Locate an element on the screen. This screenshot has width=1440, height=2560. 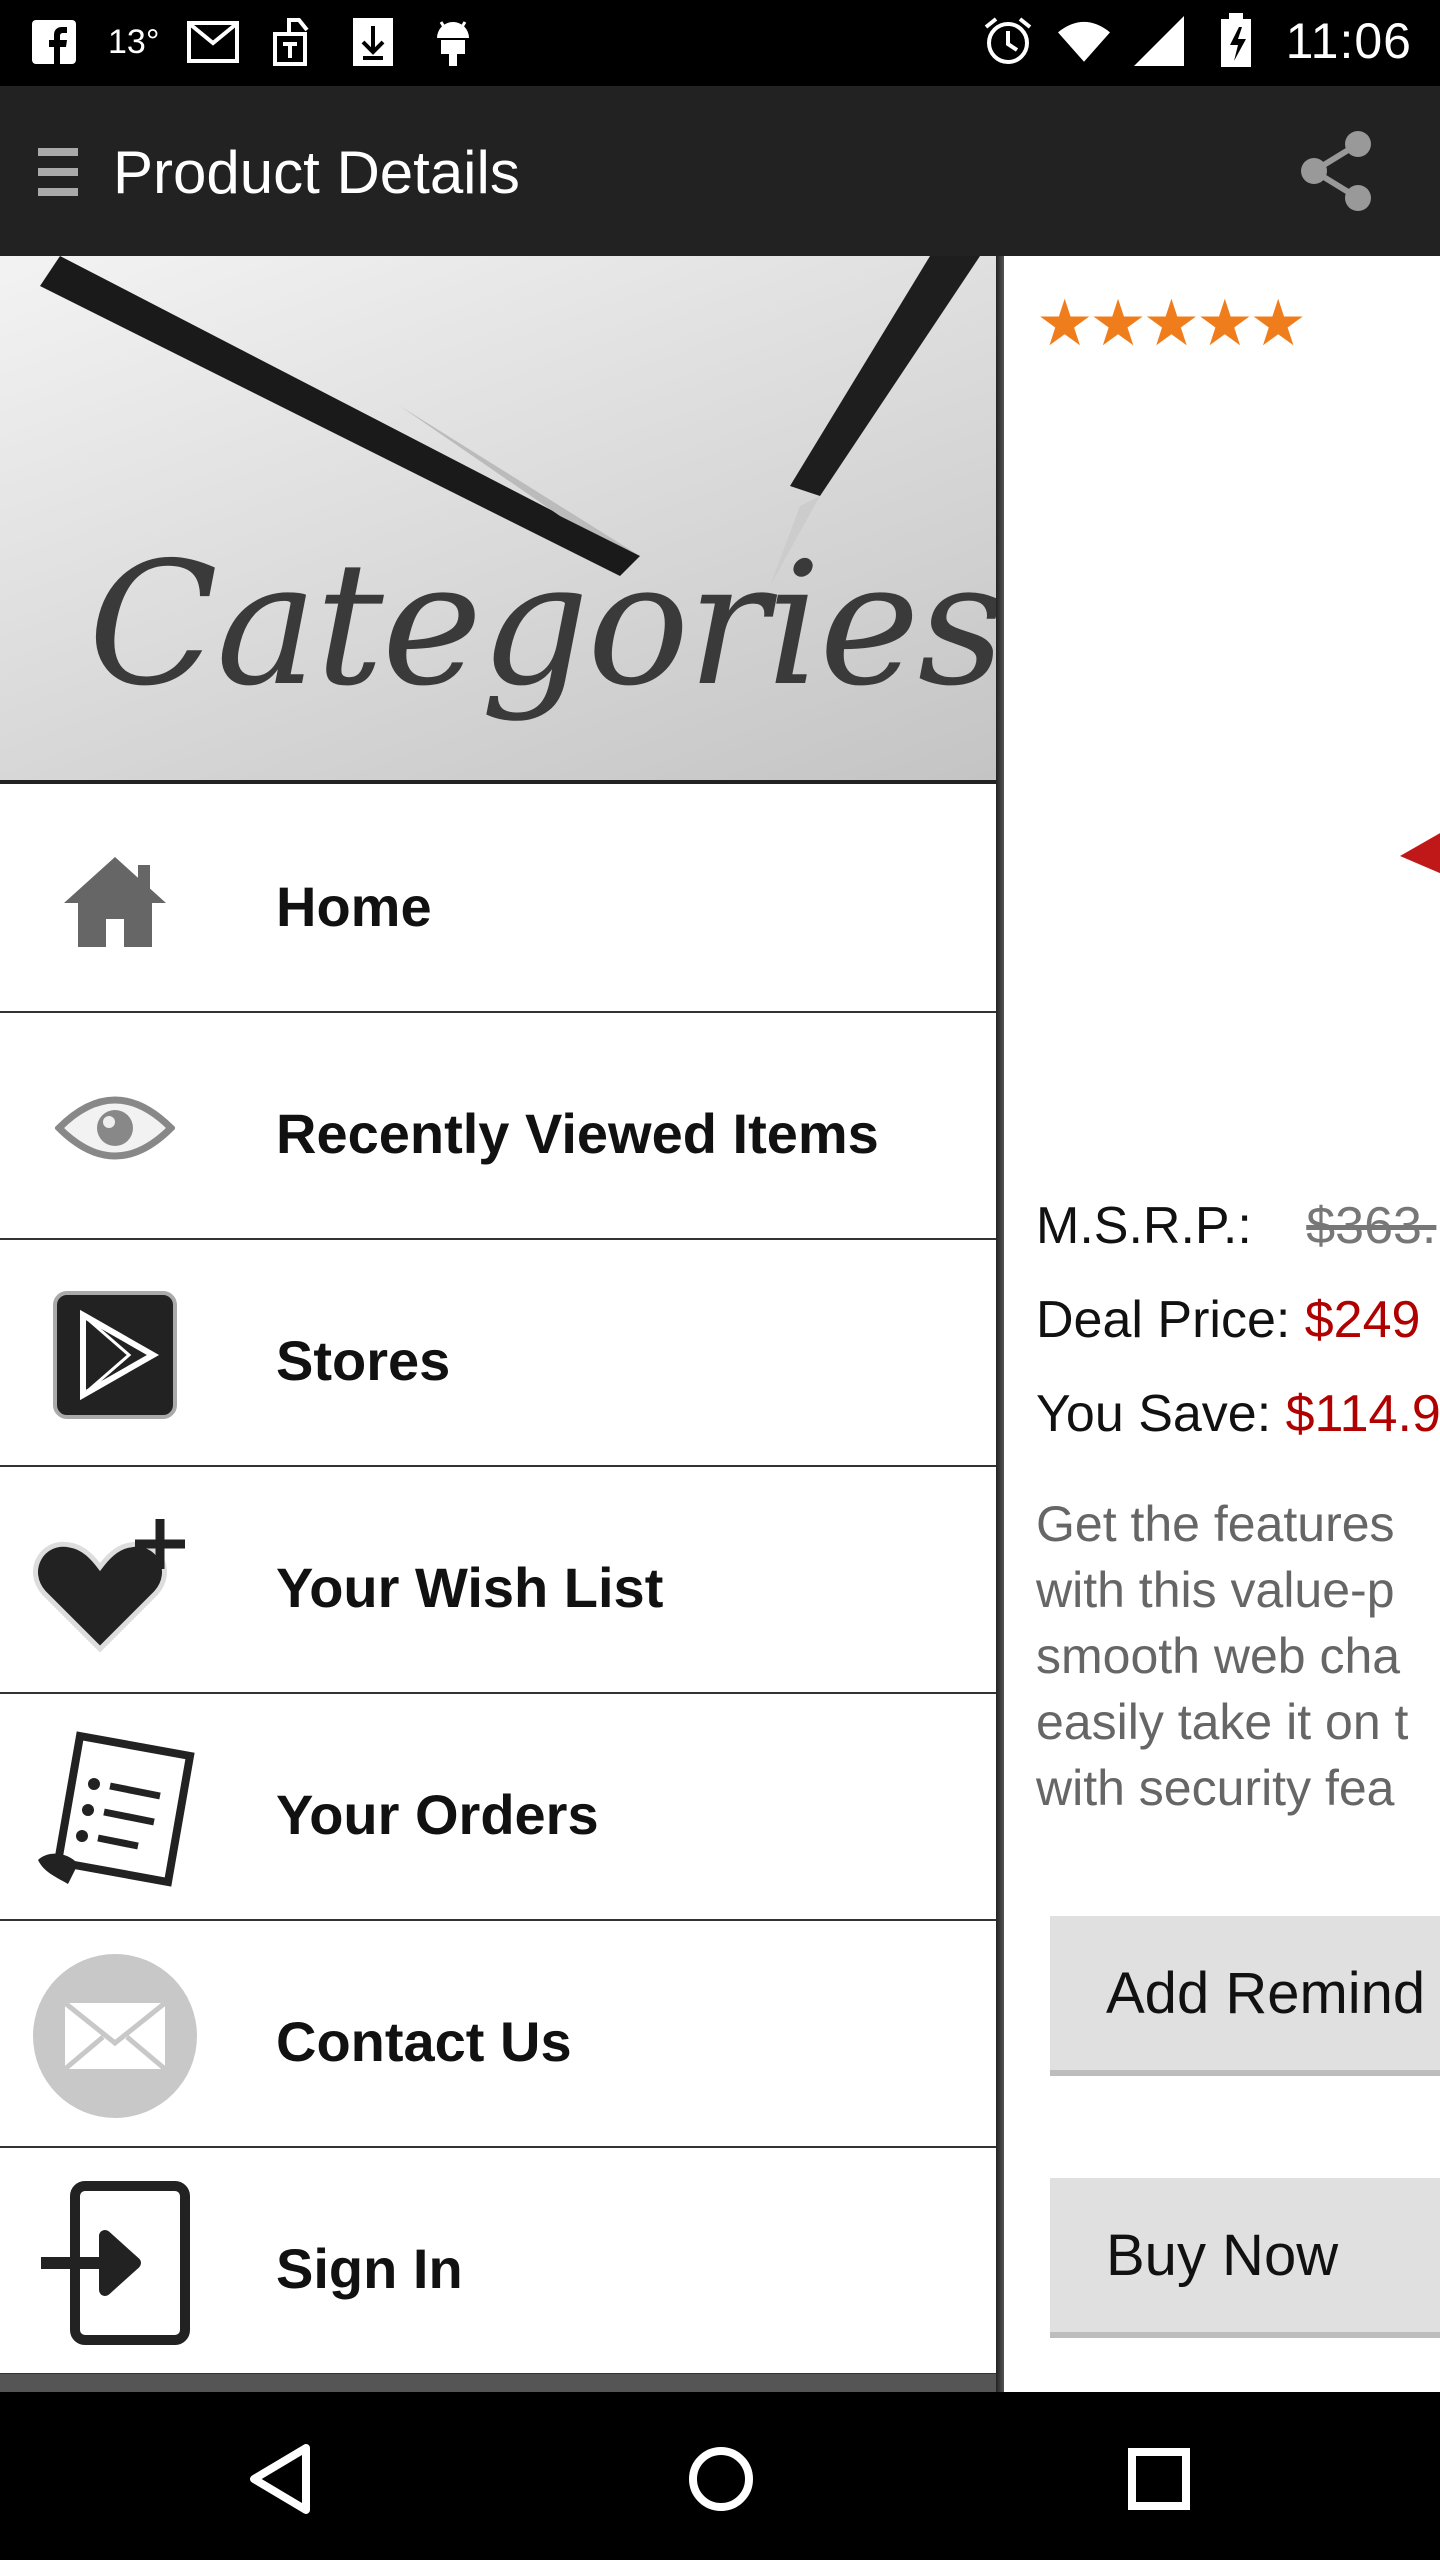
drawer-item-label: Contact Us is located at coordinates (424, 2041).